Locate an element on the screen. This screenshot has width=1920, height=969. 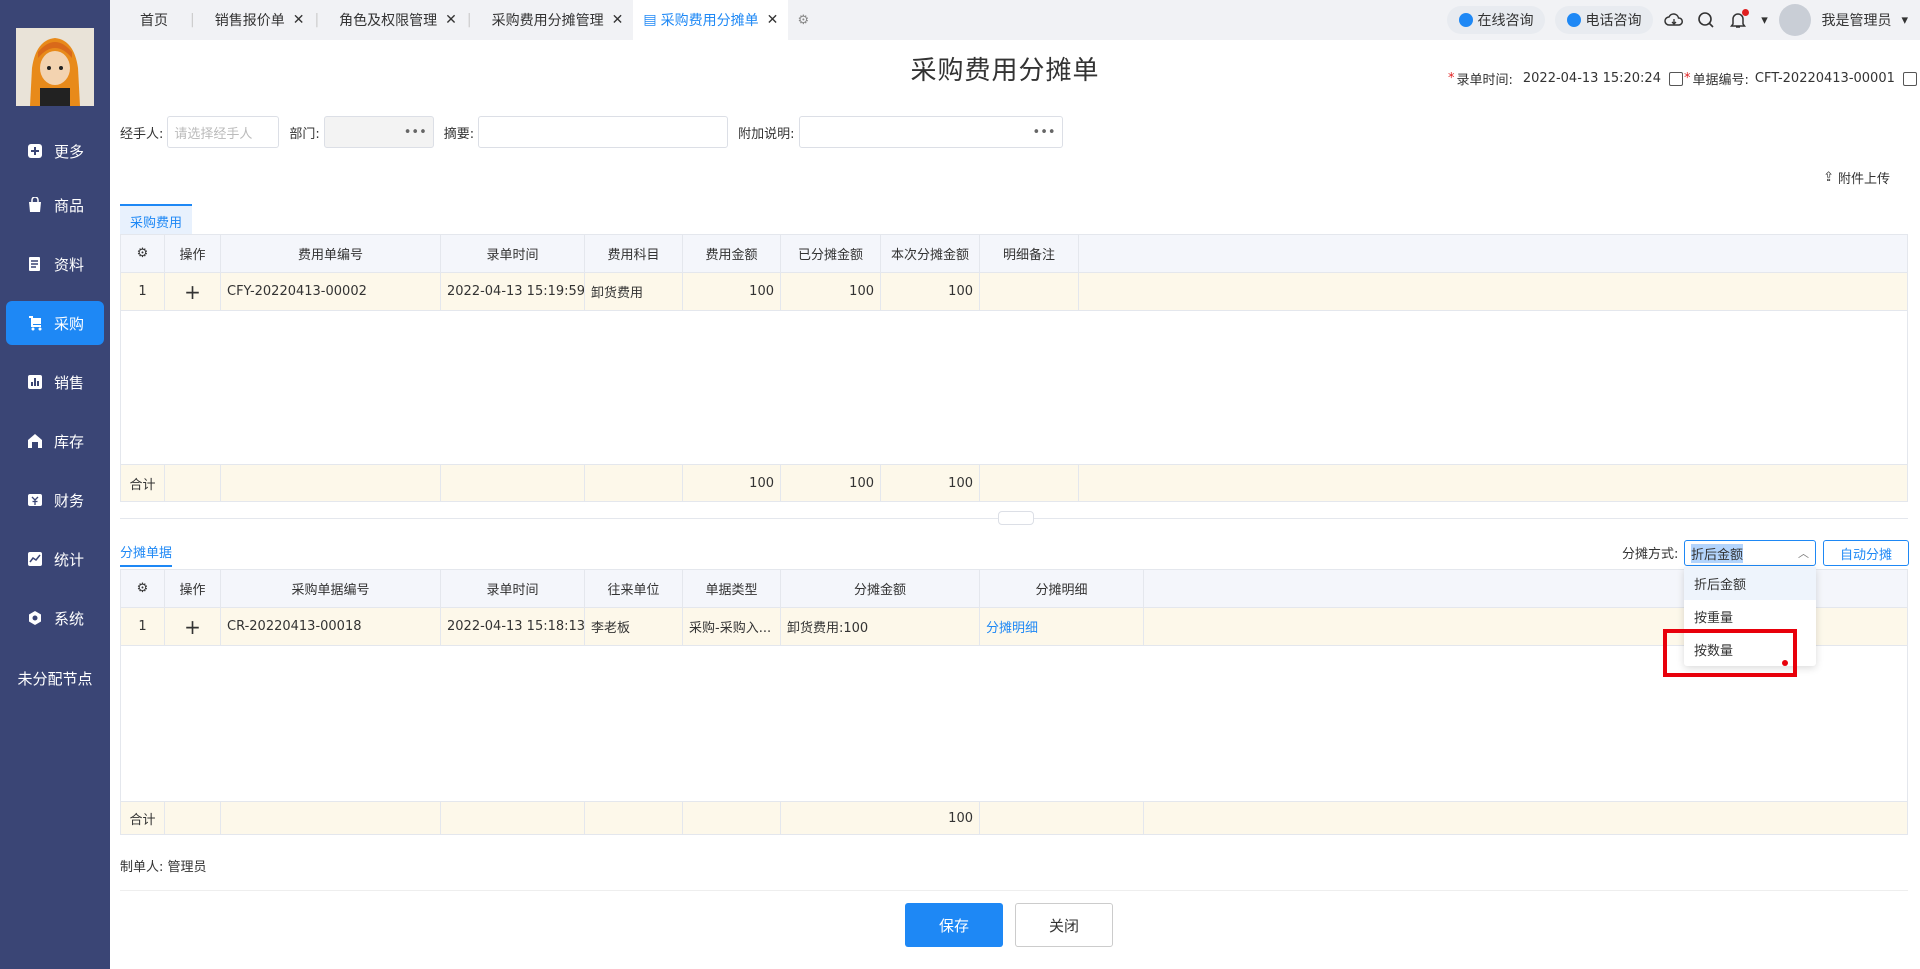
nav-item-data: 资料 is located at coordinates (55, 264).